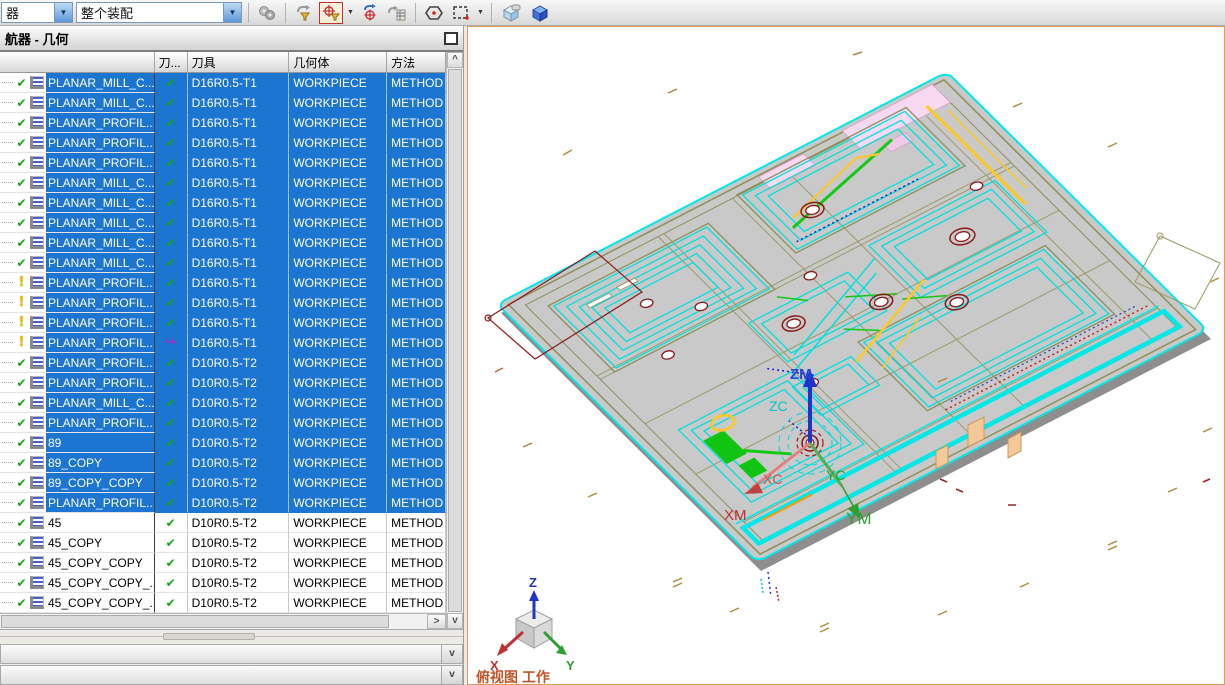 The image size is (1225, 685). Describe the element at coordinates (451, 38) in the screenshot. I see `restore-window-icon` at that location.